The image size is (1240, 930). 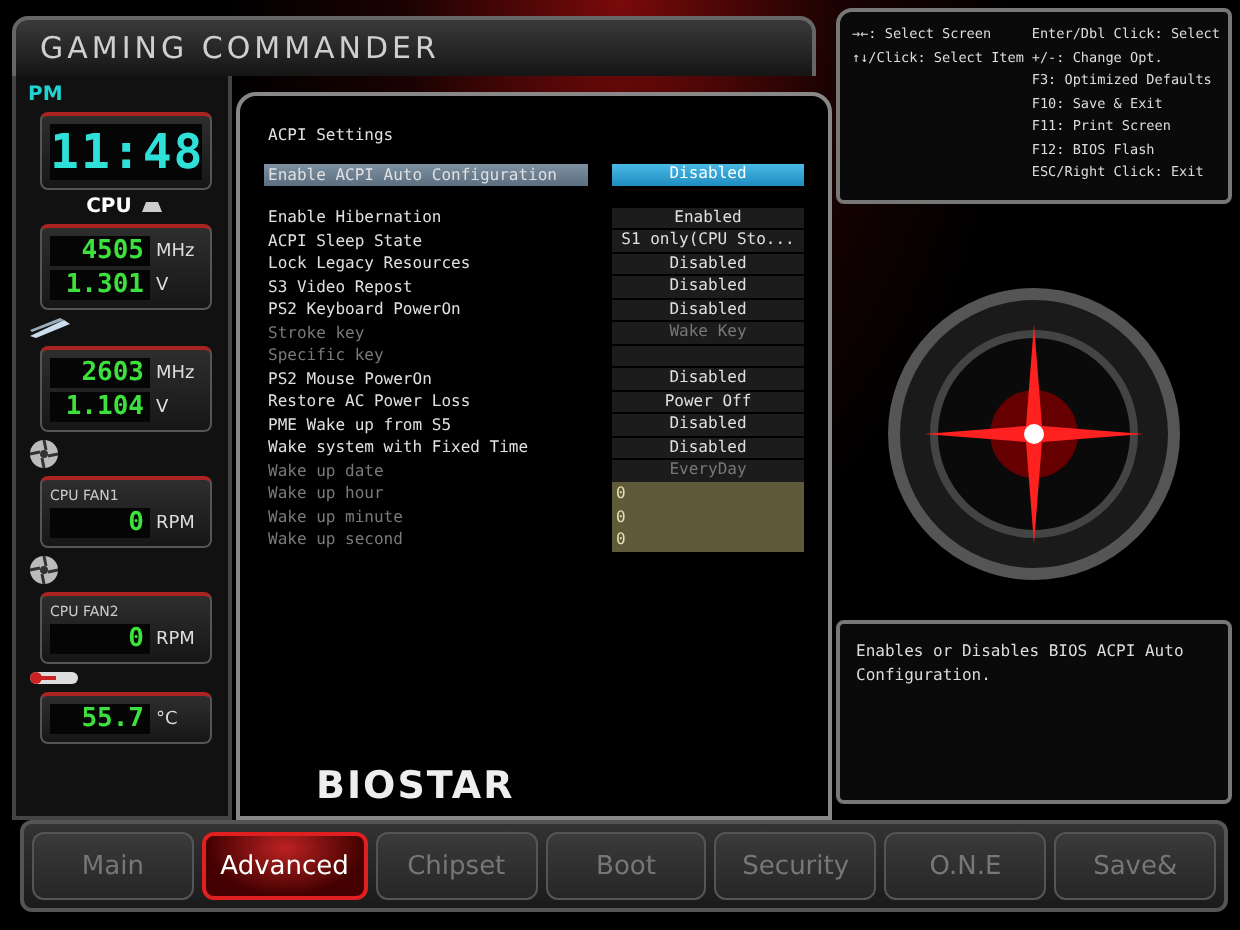 What do you see at coordinates (708, 355) in the screenshot?
I see `setting-value` at bounding box center [708, 355].